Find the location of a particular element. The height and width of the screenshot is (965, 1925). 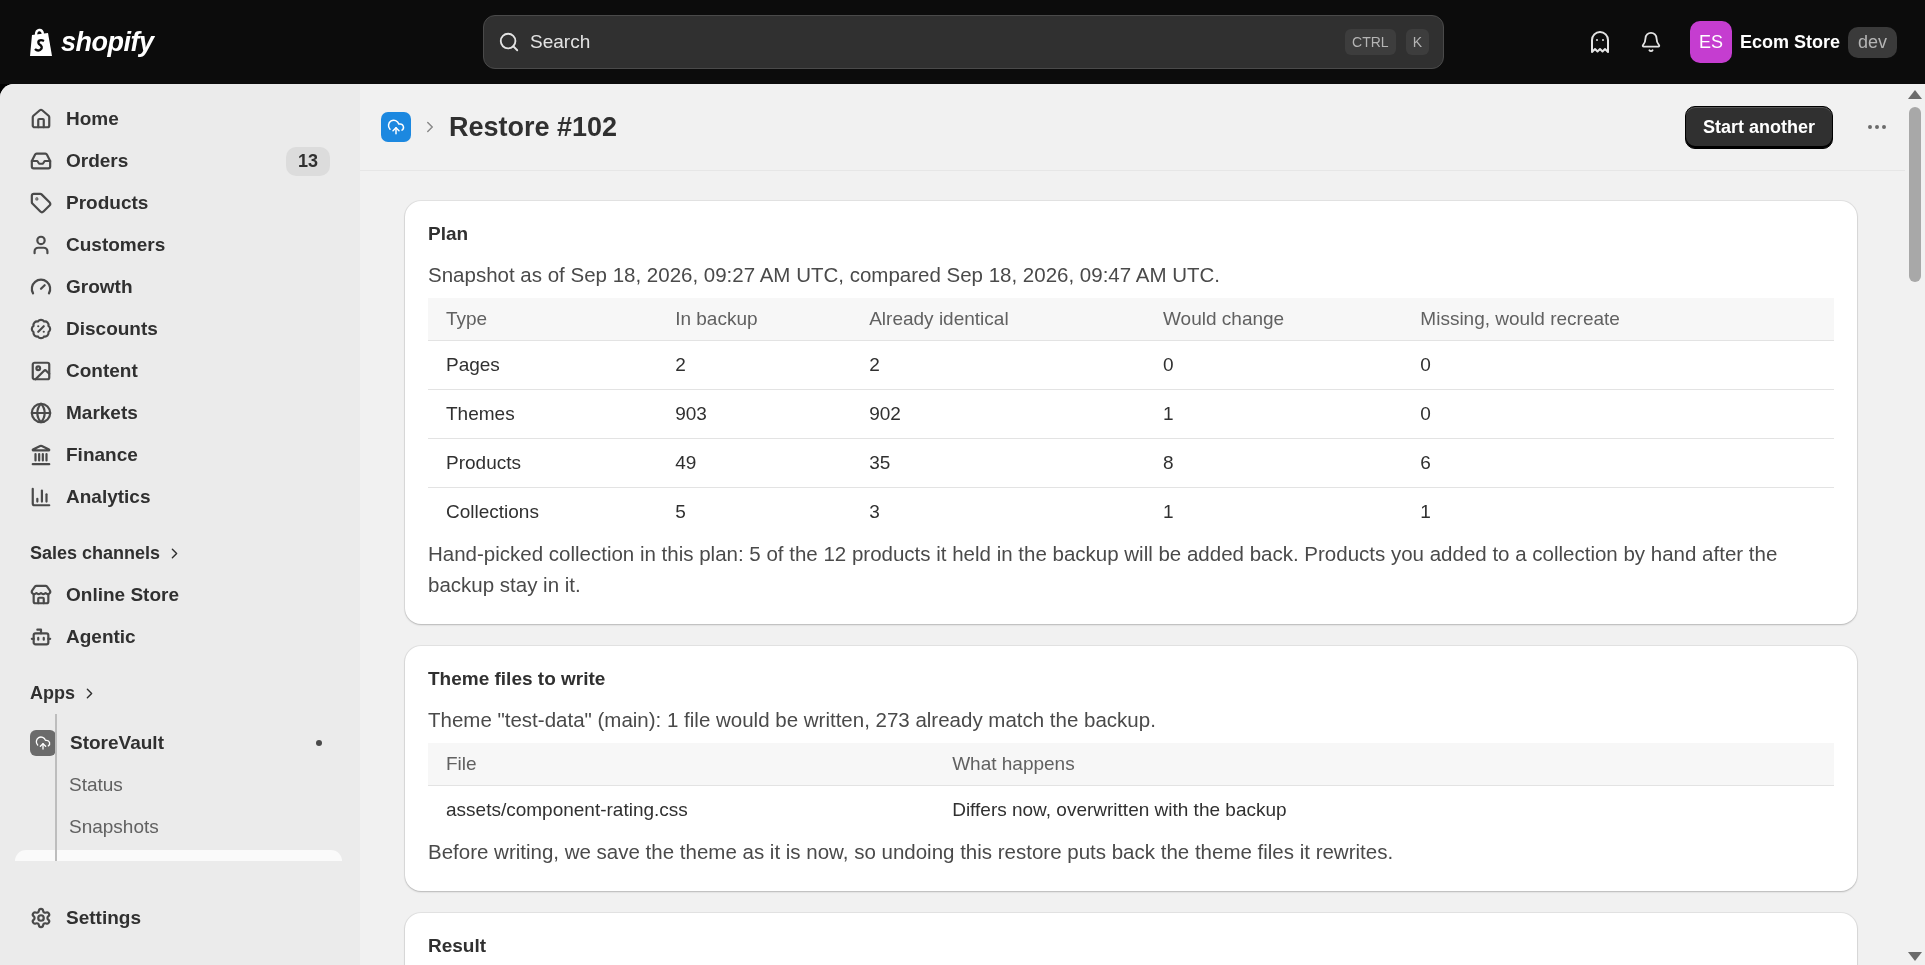

nav-item: Orders 13 is located at coordinates (180, 161).